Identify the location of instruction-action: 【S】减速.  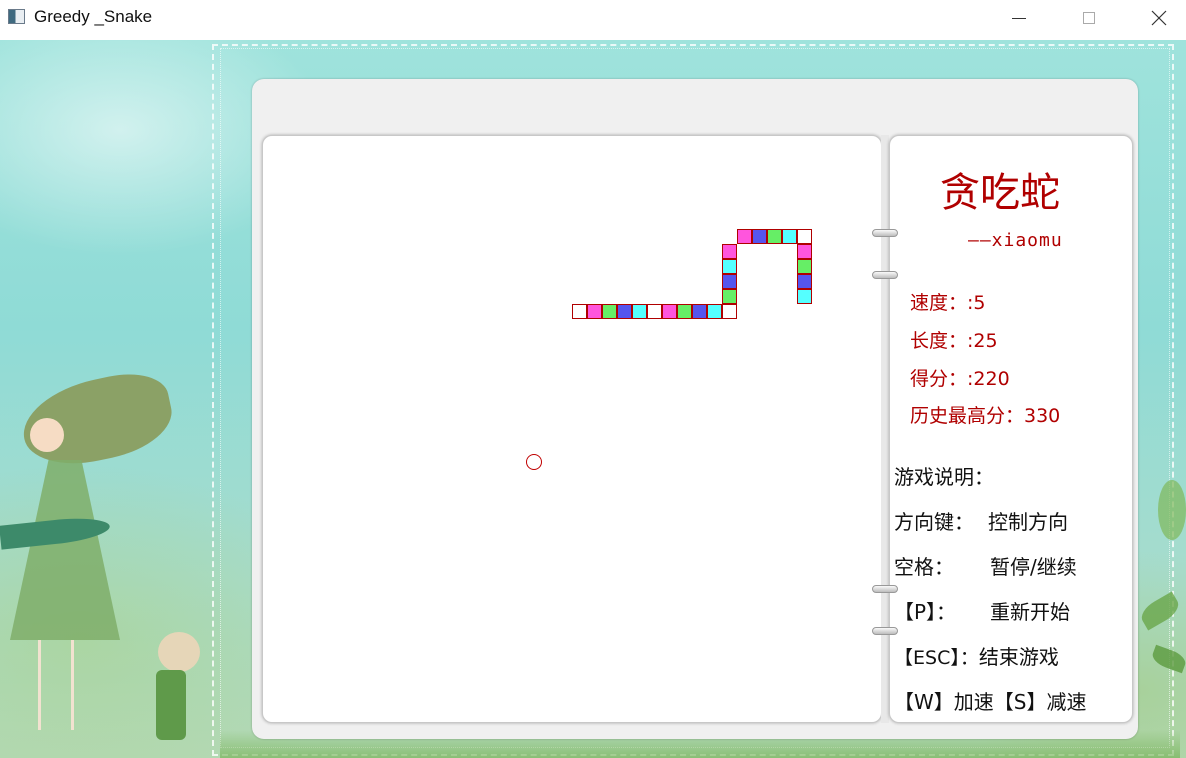
(1040, 702).